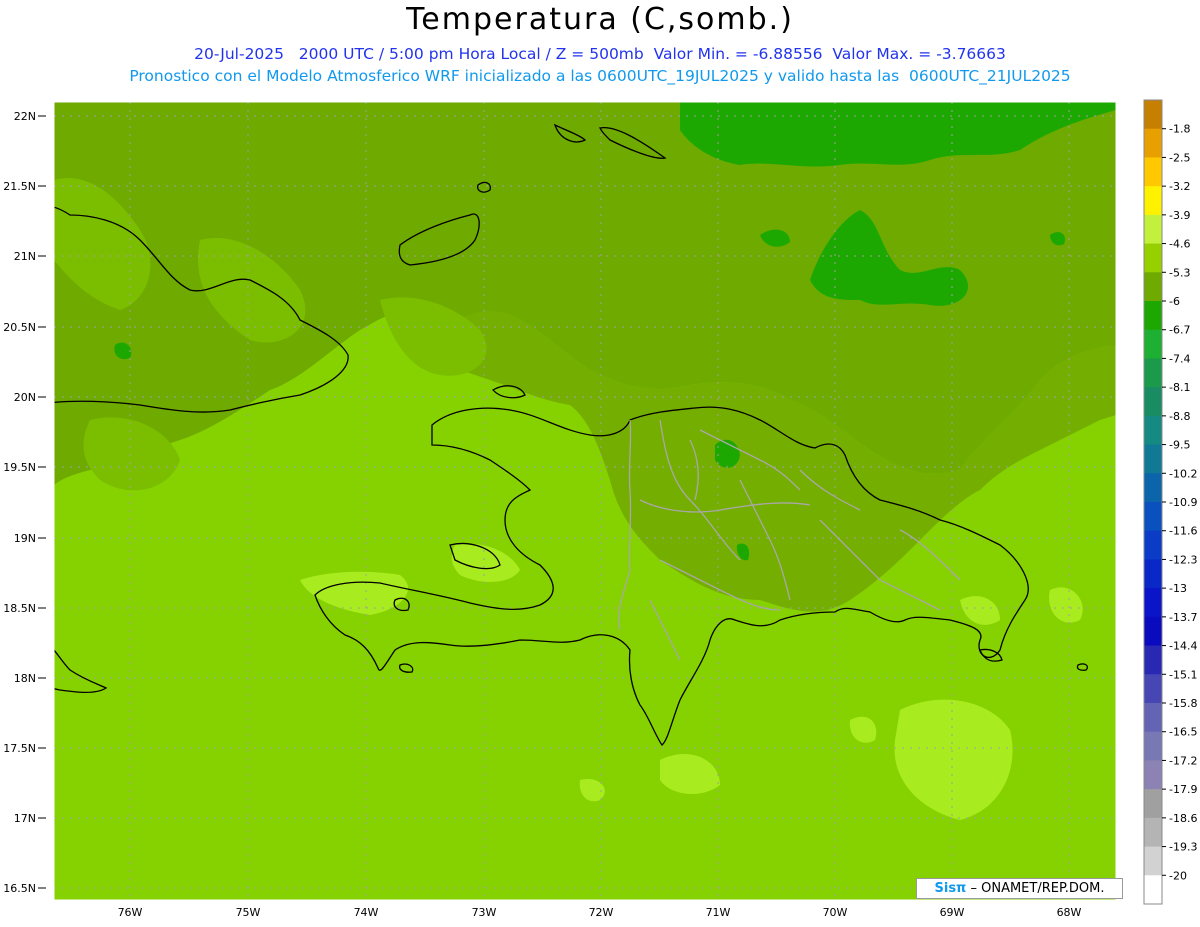  I want to click on legend-label: -14.4, so click(1183, 646).